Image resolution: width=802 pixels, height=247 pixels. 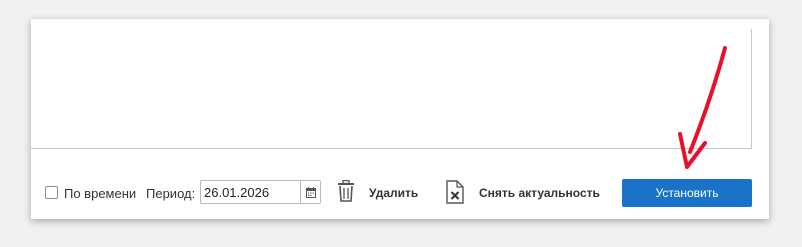 I want to click on set-button: Установить, so click(x=687, y=193).